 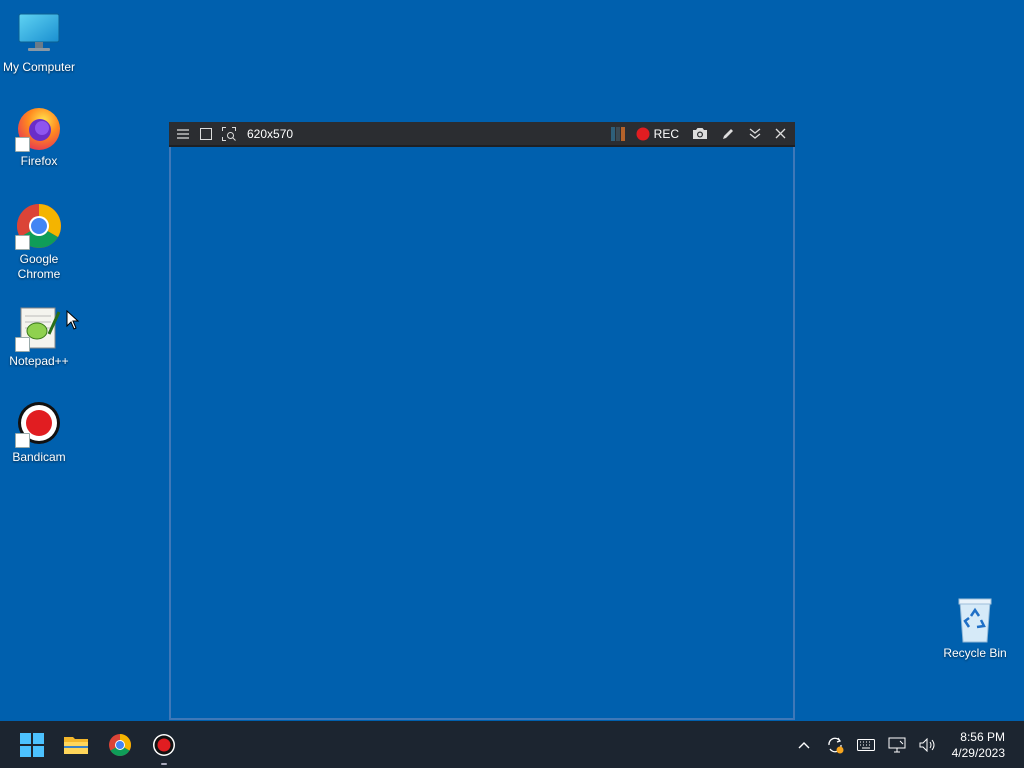 I want to click on firefox-icon, so click(x=39, y=128).